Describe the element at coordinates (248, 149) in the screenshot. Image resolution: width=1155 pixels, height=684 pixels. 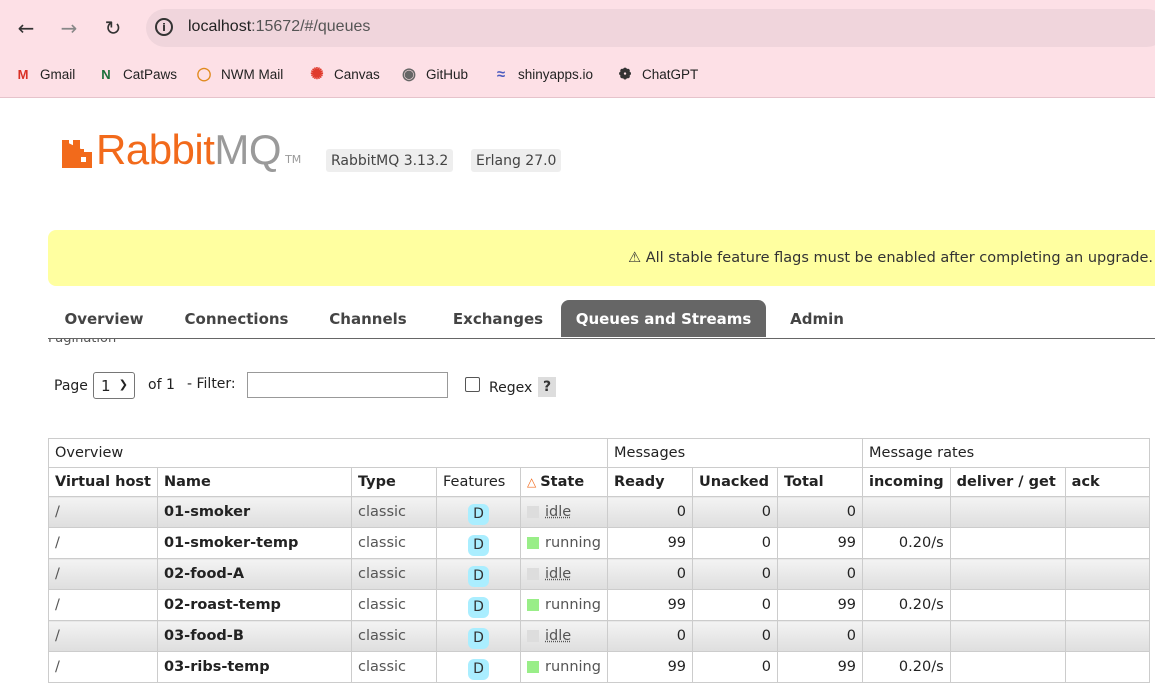
I see `logo-mq-text: MQ` at that location.